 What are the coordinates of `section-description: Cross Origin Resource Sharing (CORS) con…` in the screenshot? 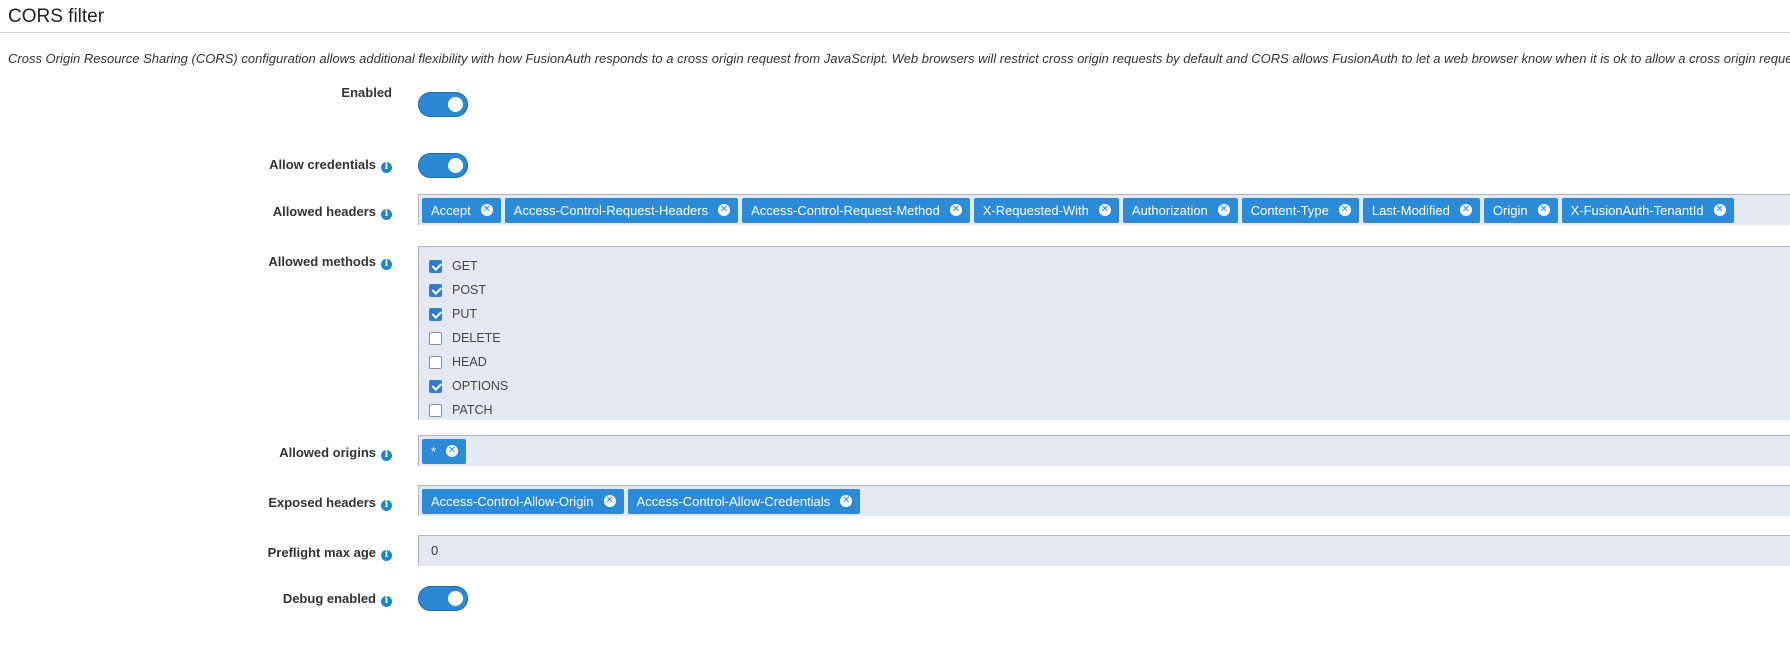 It's located at (899, 58).